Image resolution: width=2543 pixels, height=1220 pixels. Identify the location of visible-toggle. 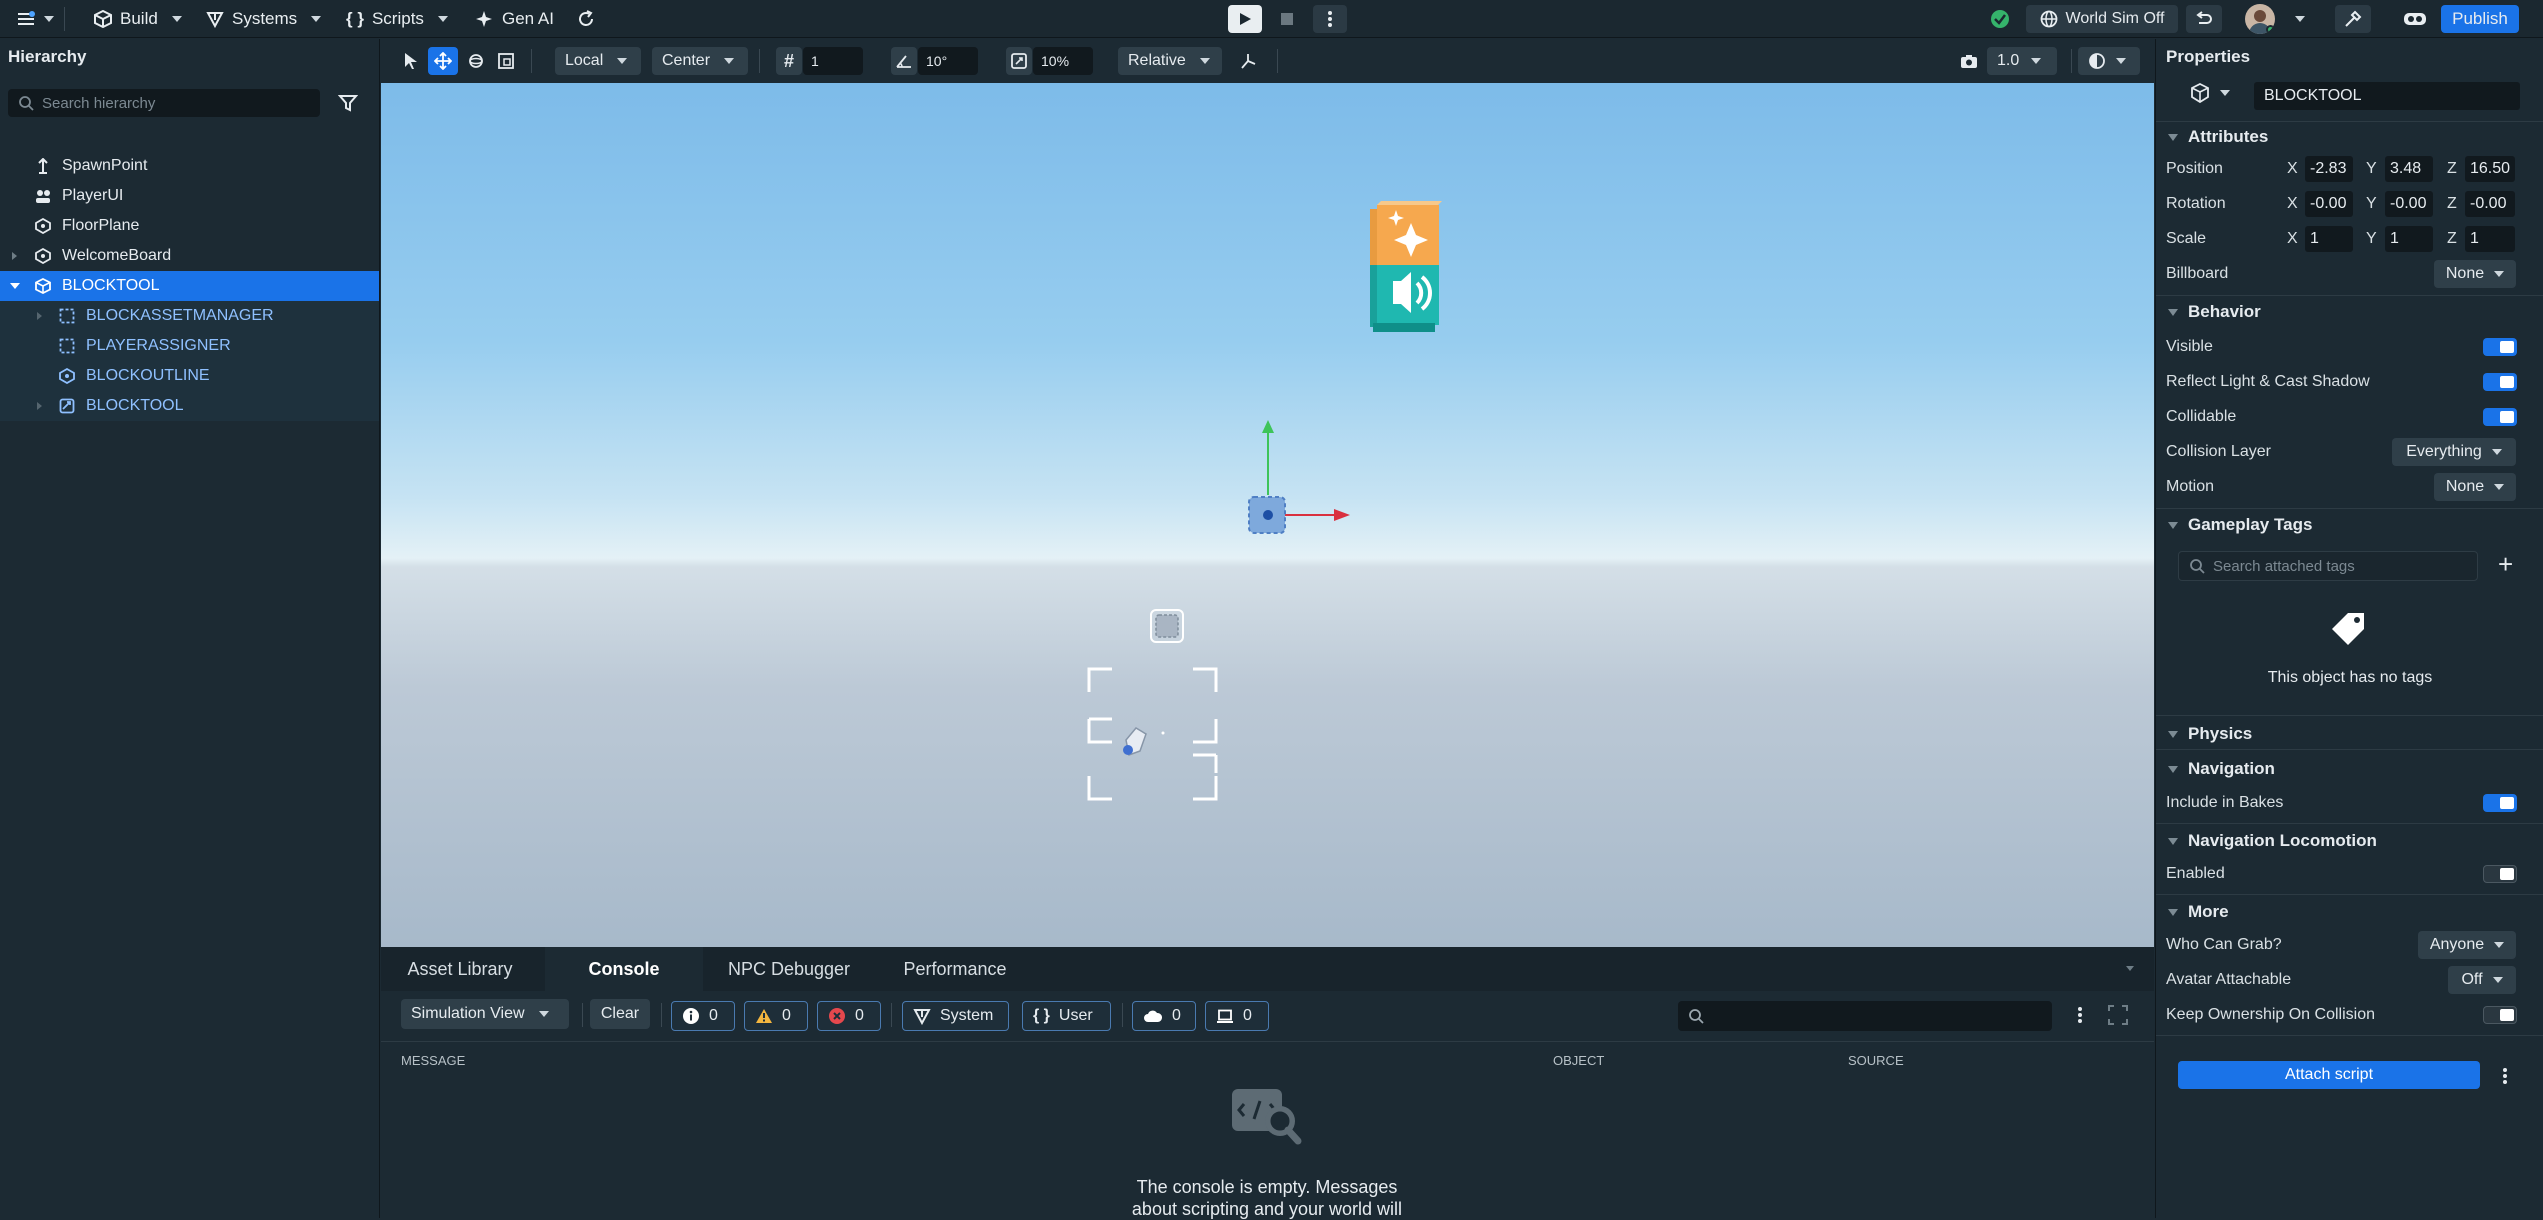
(2500, 347).